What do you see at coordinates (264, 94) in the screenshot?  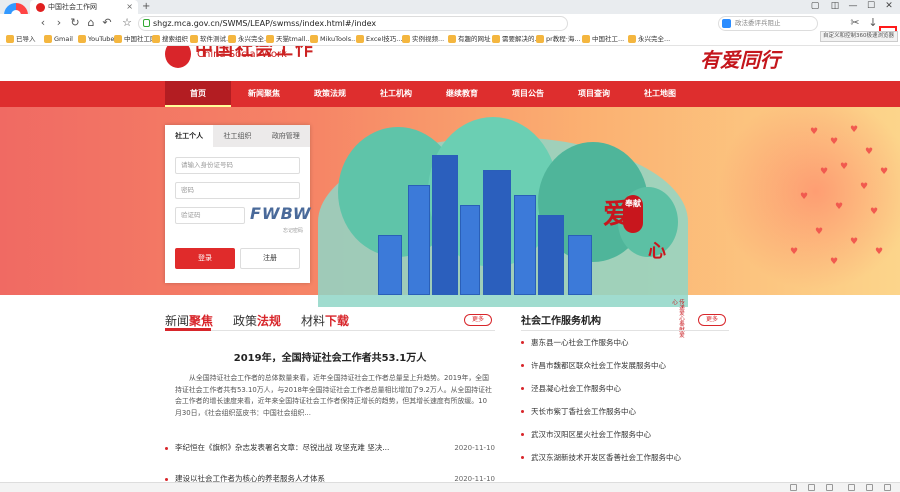 I see `nav-item: 新闻聚焦` at bounding box center [264, 94].